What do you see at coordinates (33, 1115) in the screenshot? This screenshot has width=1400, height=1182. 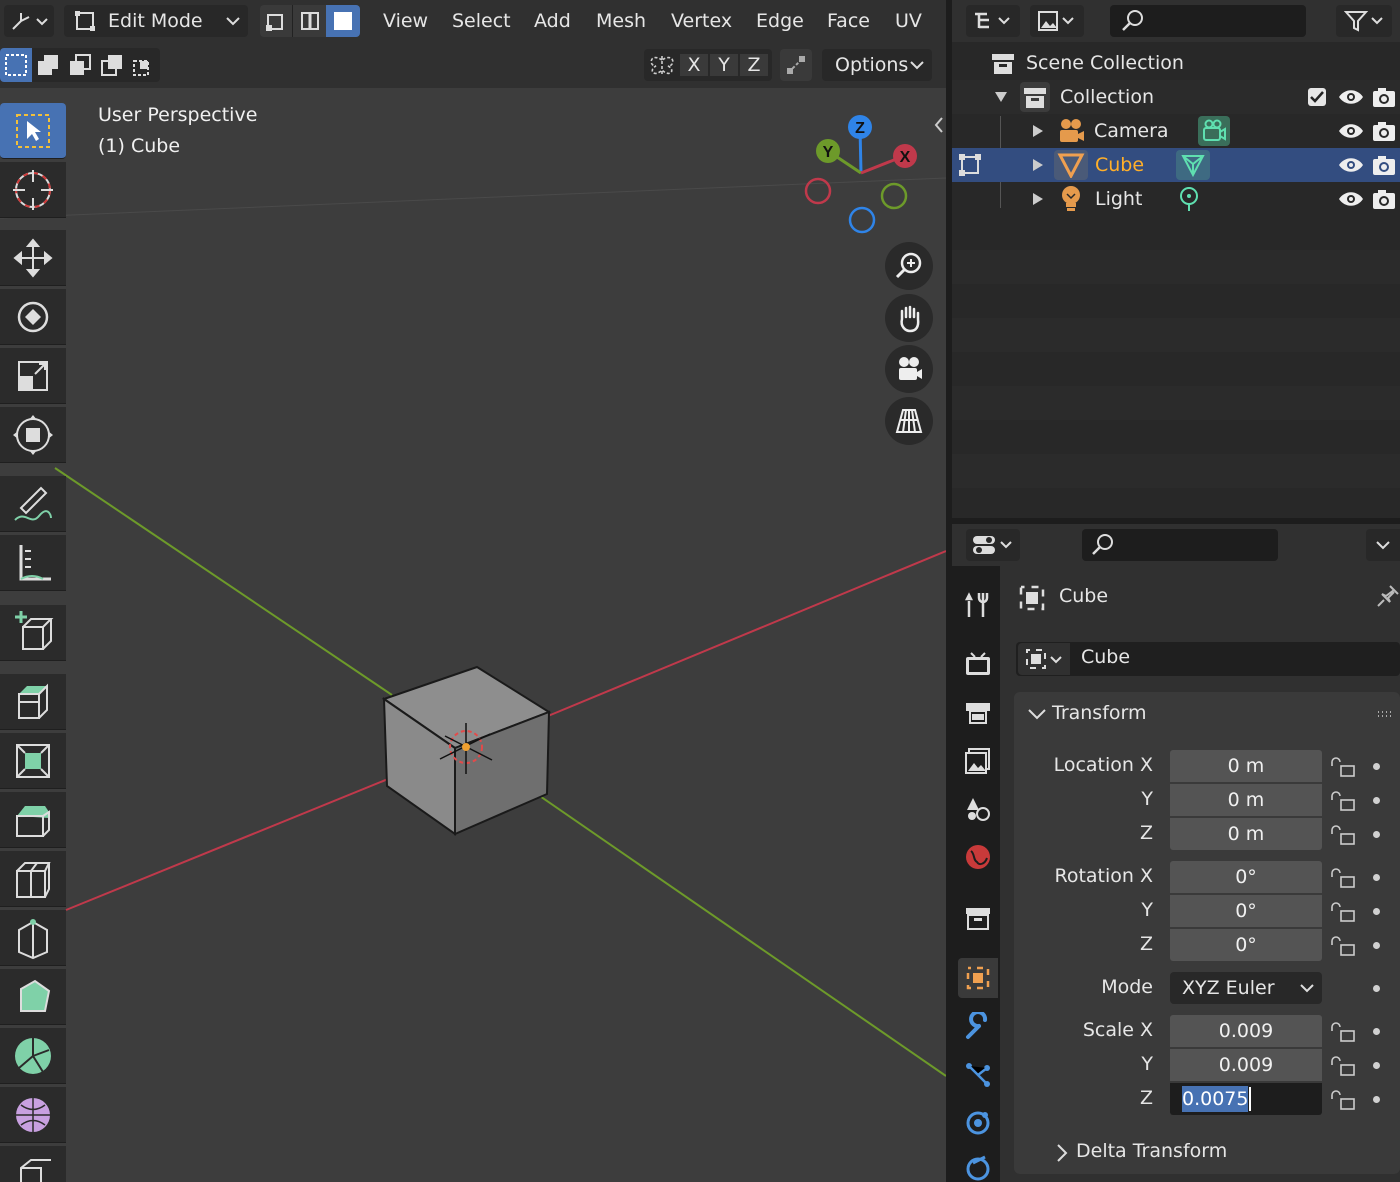 I see `smooth-tool` at bounding box center [33, 1115].